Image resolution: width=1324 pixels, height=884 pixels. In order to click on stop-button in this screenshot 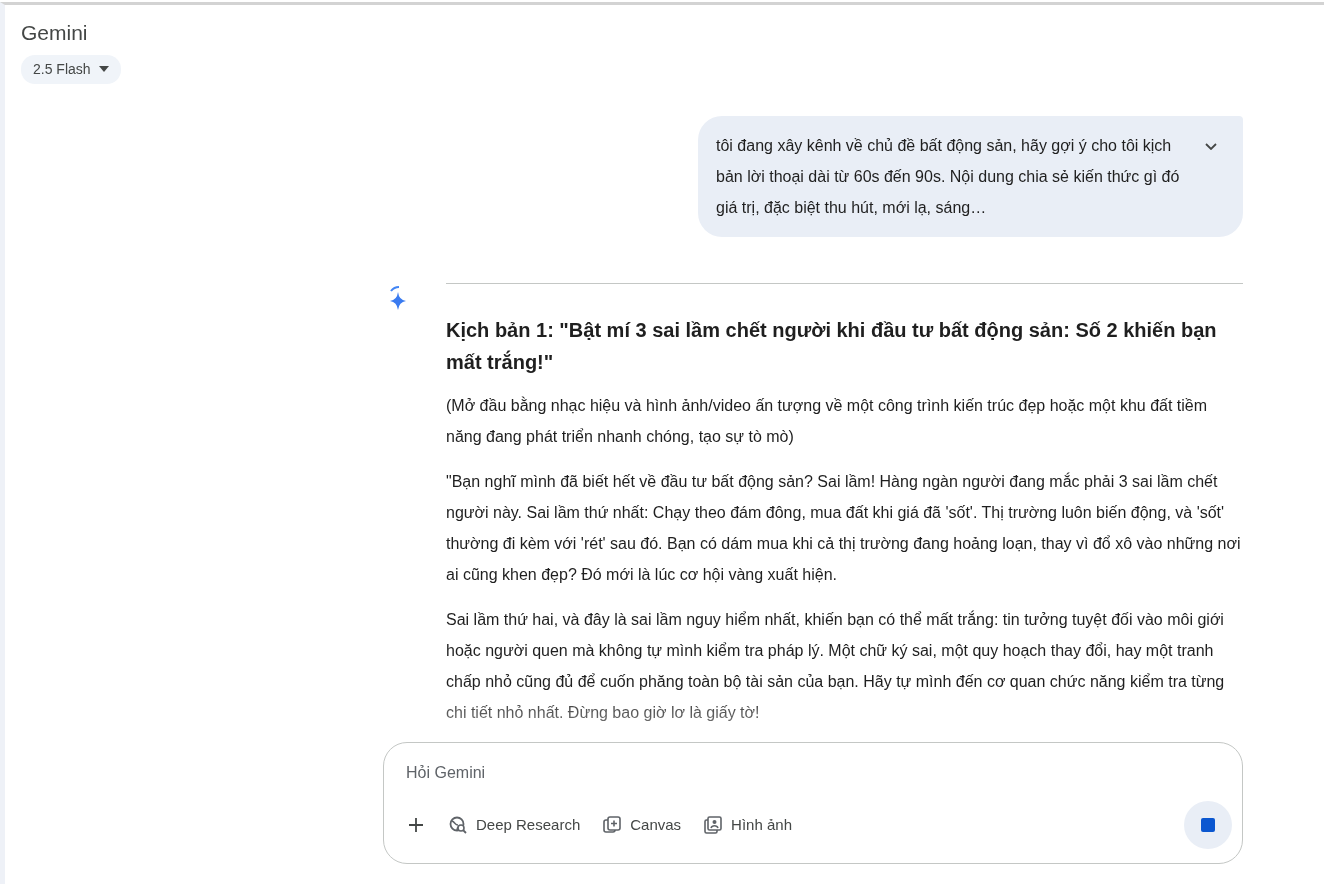, I will do `click(1208, 825)`.